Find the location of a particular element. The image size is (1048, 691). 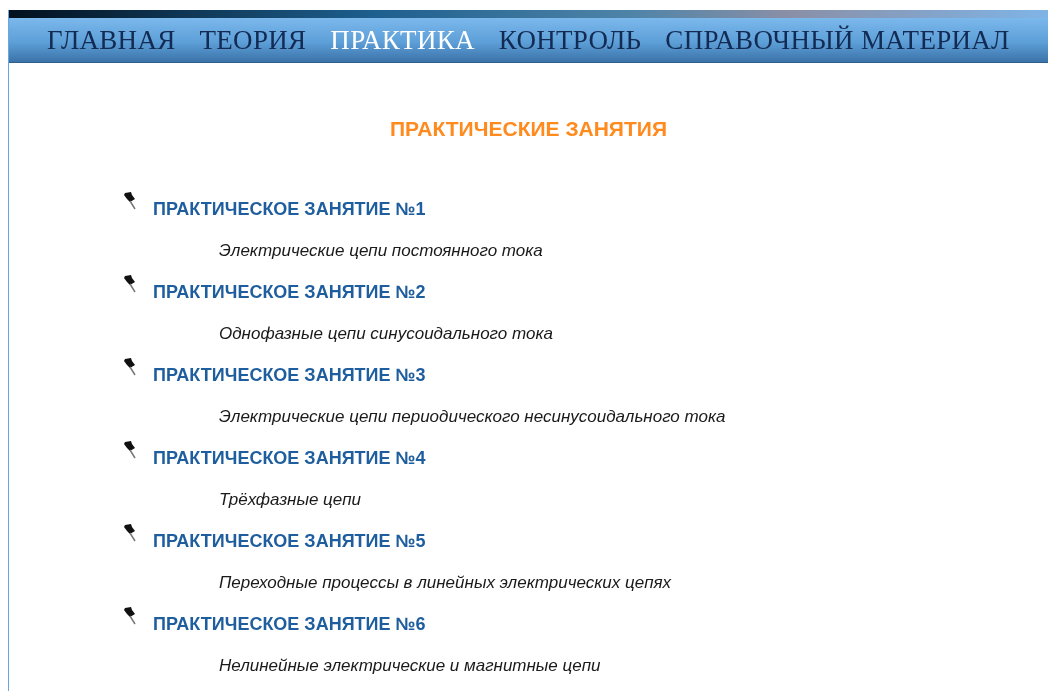

lesson-description: Электрические цепи периодического несинусоидального тока is located at coordinates (472, 417).